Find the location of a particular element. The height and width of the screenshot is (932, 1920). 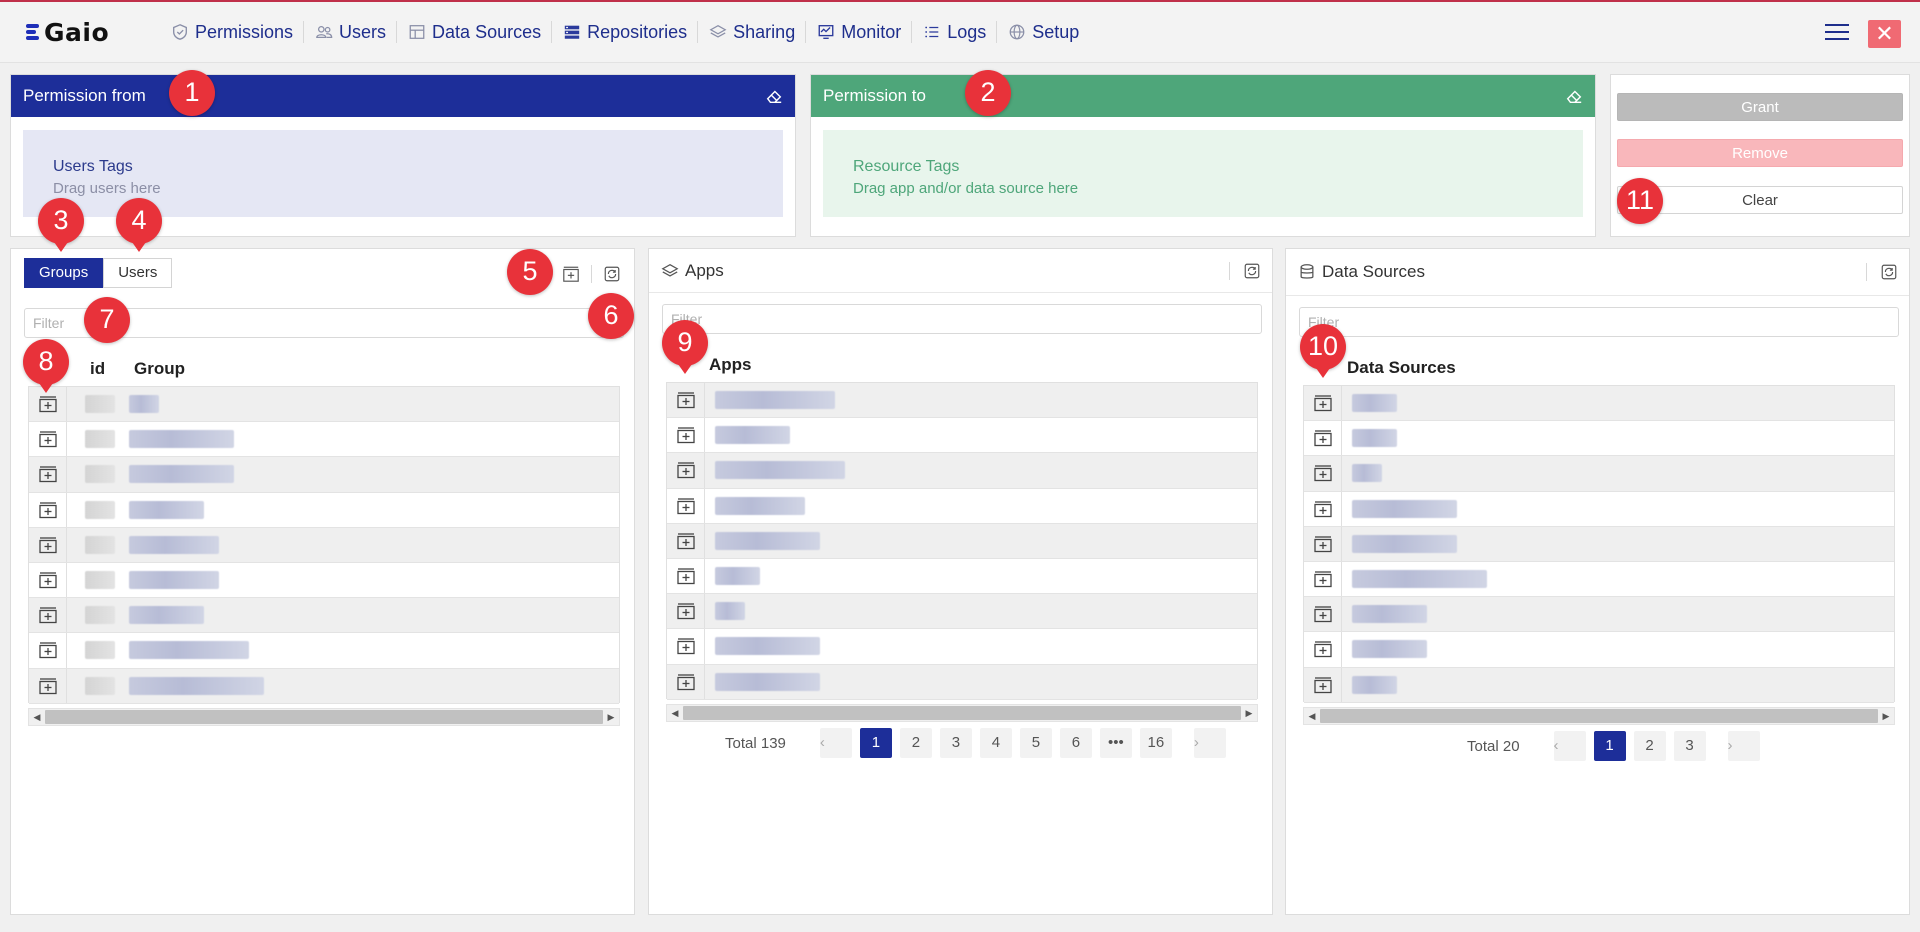

more-pages-button: ••• is located at coordinates (1115, 743).